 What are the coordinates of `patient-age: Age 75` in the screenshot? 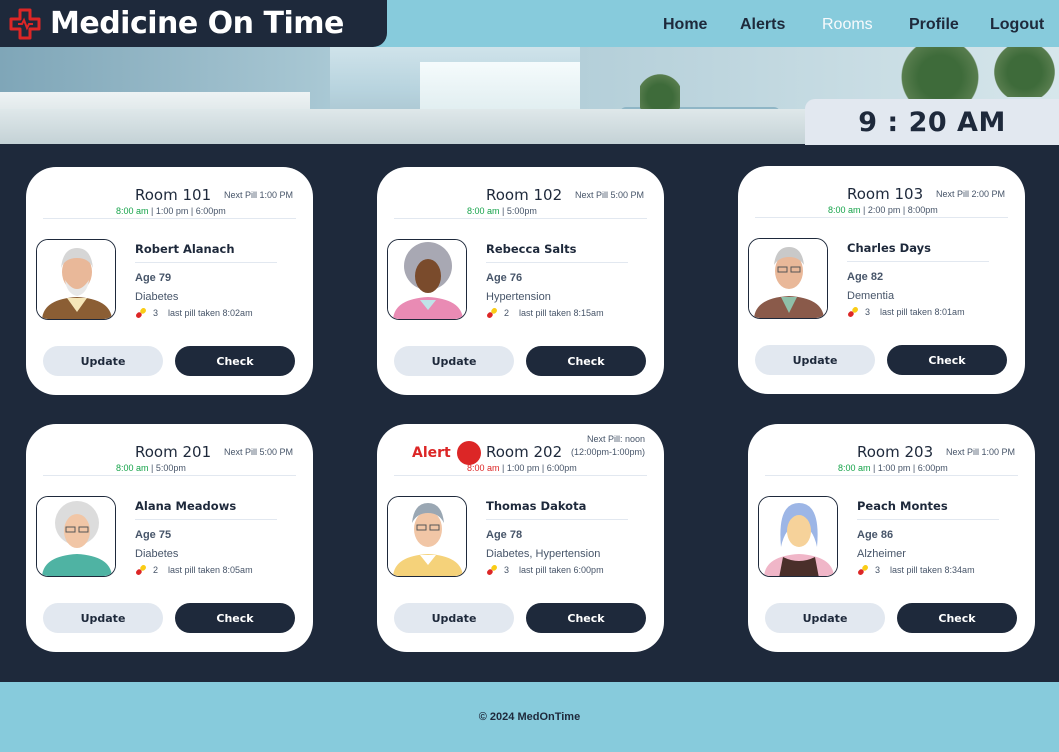 It's located at (153, 535).